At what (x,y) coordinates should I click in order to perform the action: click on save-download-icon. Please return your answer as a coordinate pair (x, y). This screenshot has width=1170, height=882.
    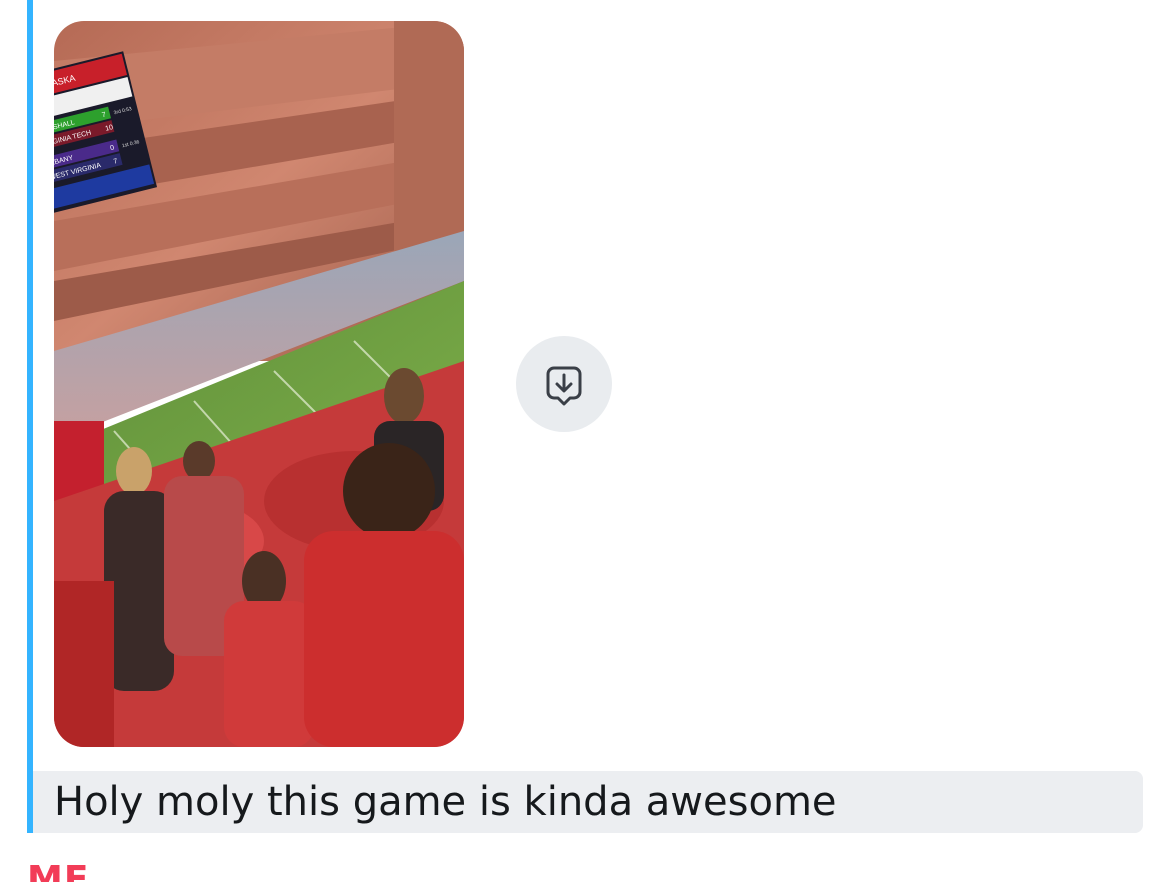
    Looking at the image, I should click on (564, 386).